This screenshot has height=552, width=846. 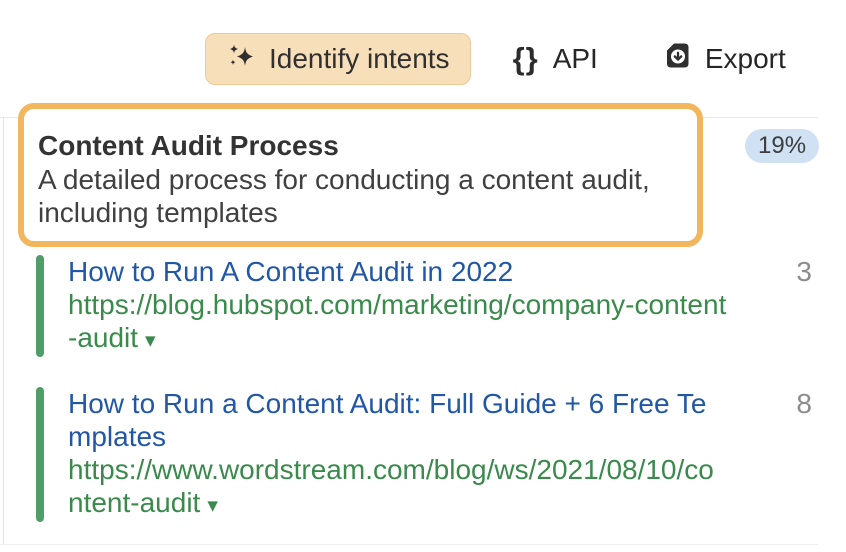 I want to click on result-count: 3, so click(x=804, y=271).